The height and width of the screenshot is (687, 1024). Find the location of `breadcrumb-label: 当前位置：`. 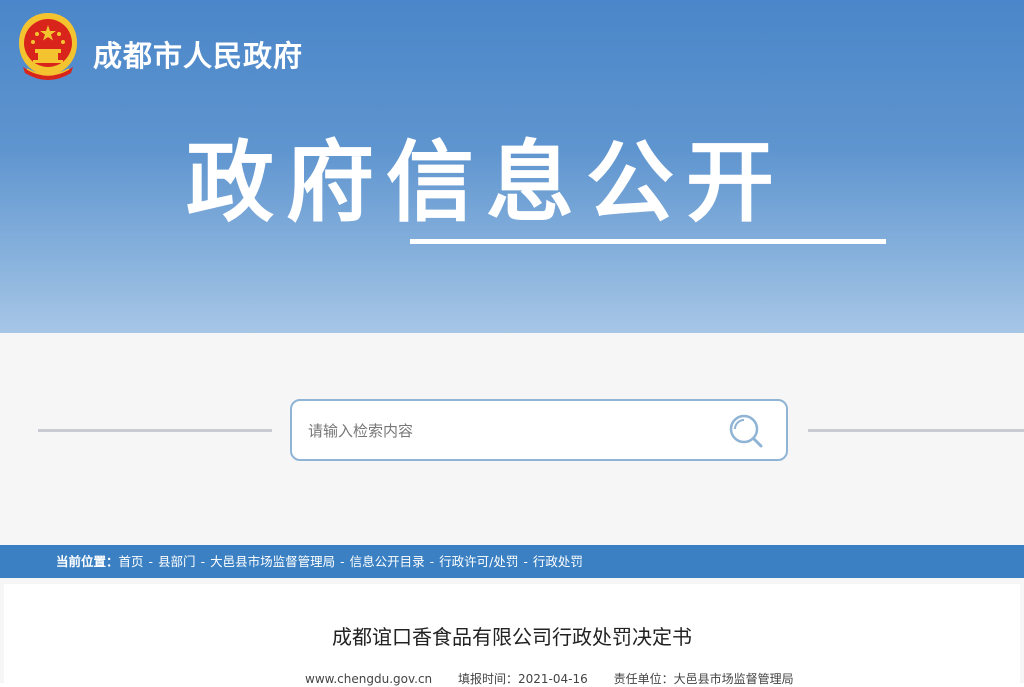

breadcrumb-label: 当前位置： is located at coordinates (87, 561).